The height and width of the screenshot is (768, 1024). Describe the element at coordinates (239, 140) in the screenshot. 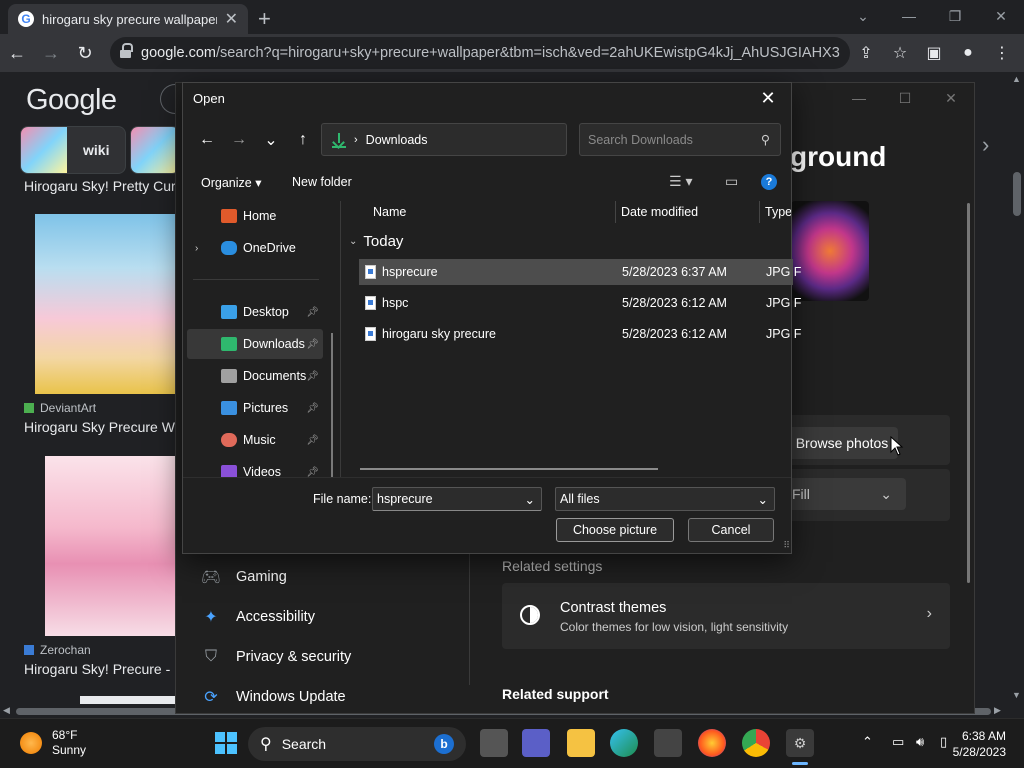

I see `forward-arrow-icon: →` at that location.